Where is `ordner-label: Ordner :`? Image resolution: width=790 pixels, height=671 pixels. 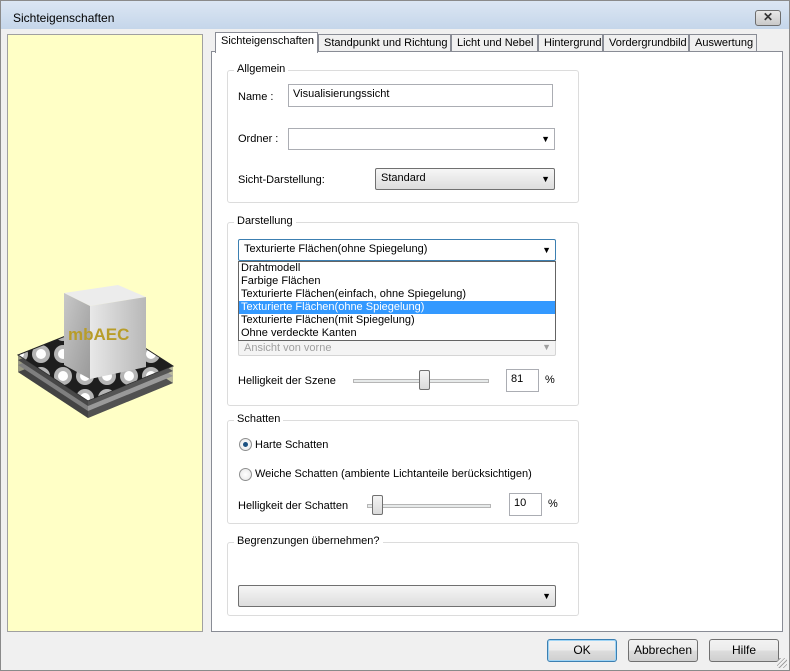
ordner-label: Ordner : is located at coordinates (258, 139).